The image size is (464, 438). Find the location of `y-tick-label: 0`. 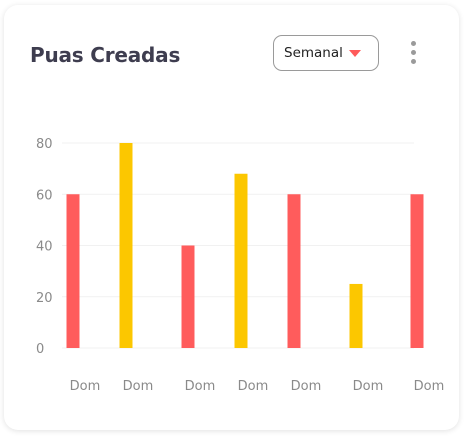

y-tick-label: 0 is located at coordinates (40, 349).